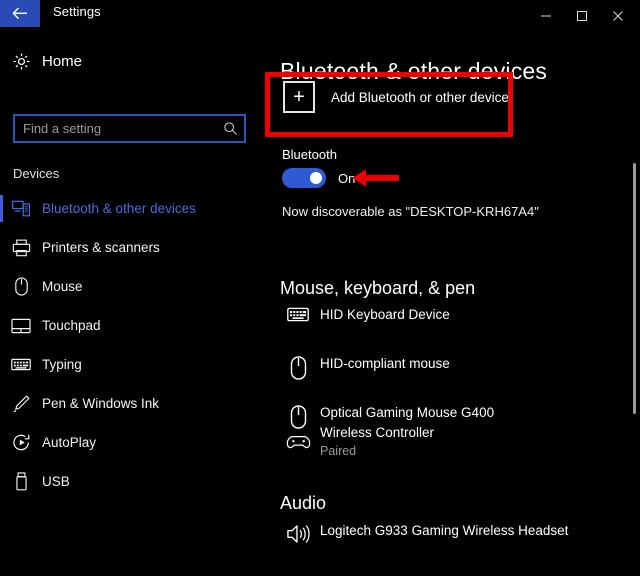 This screenshot has width=640, height=576. What do you see at coordinates (101, 247) in the screenshot?
I see `sidebar-item-label: Printers & scanners` at bounding box center [101, 247].